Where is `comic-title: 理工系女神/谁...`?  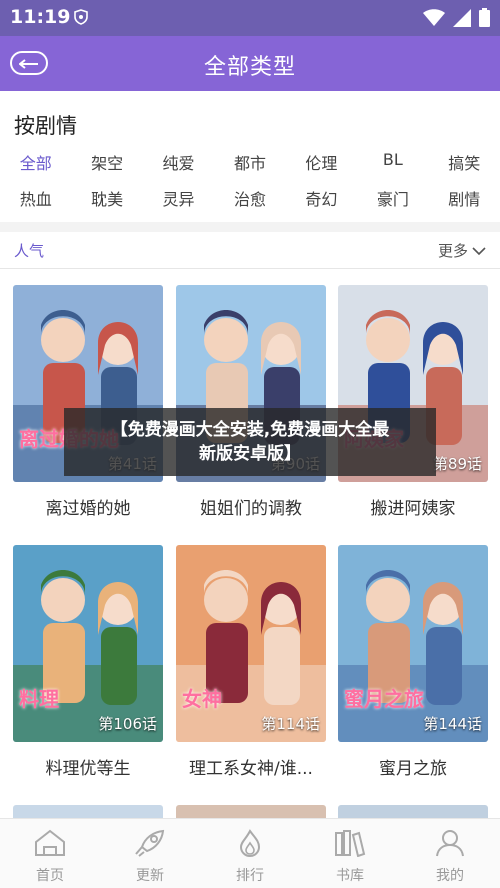 comic-title: 理工系女神/谁... is located at coordinates (251, 766).